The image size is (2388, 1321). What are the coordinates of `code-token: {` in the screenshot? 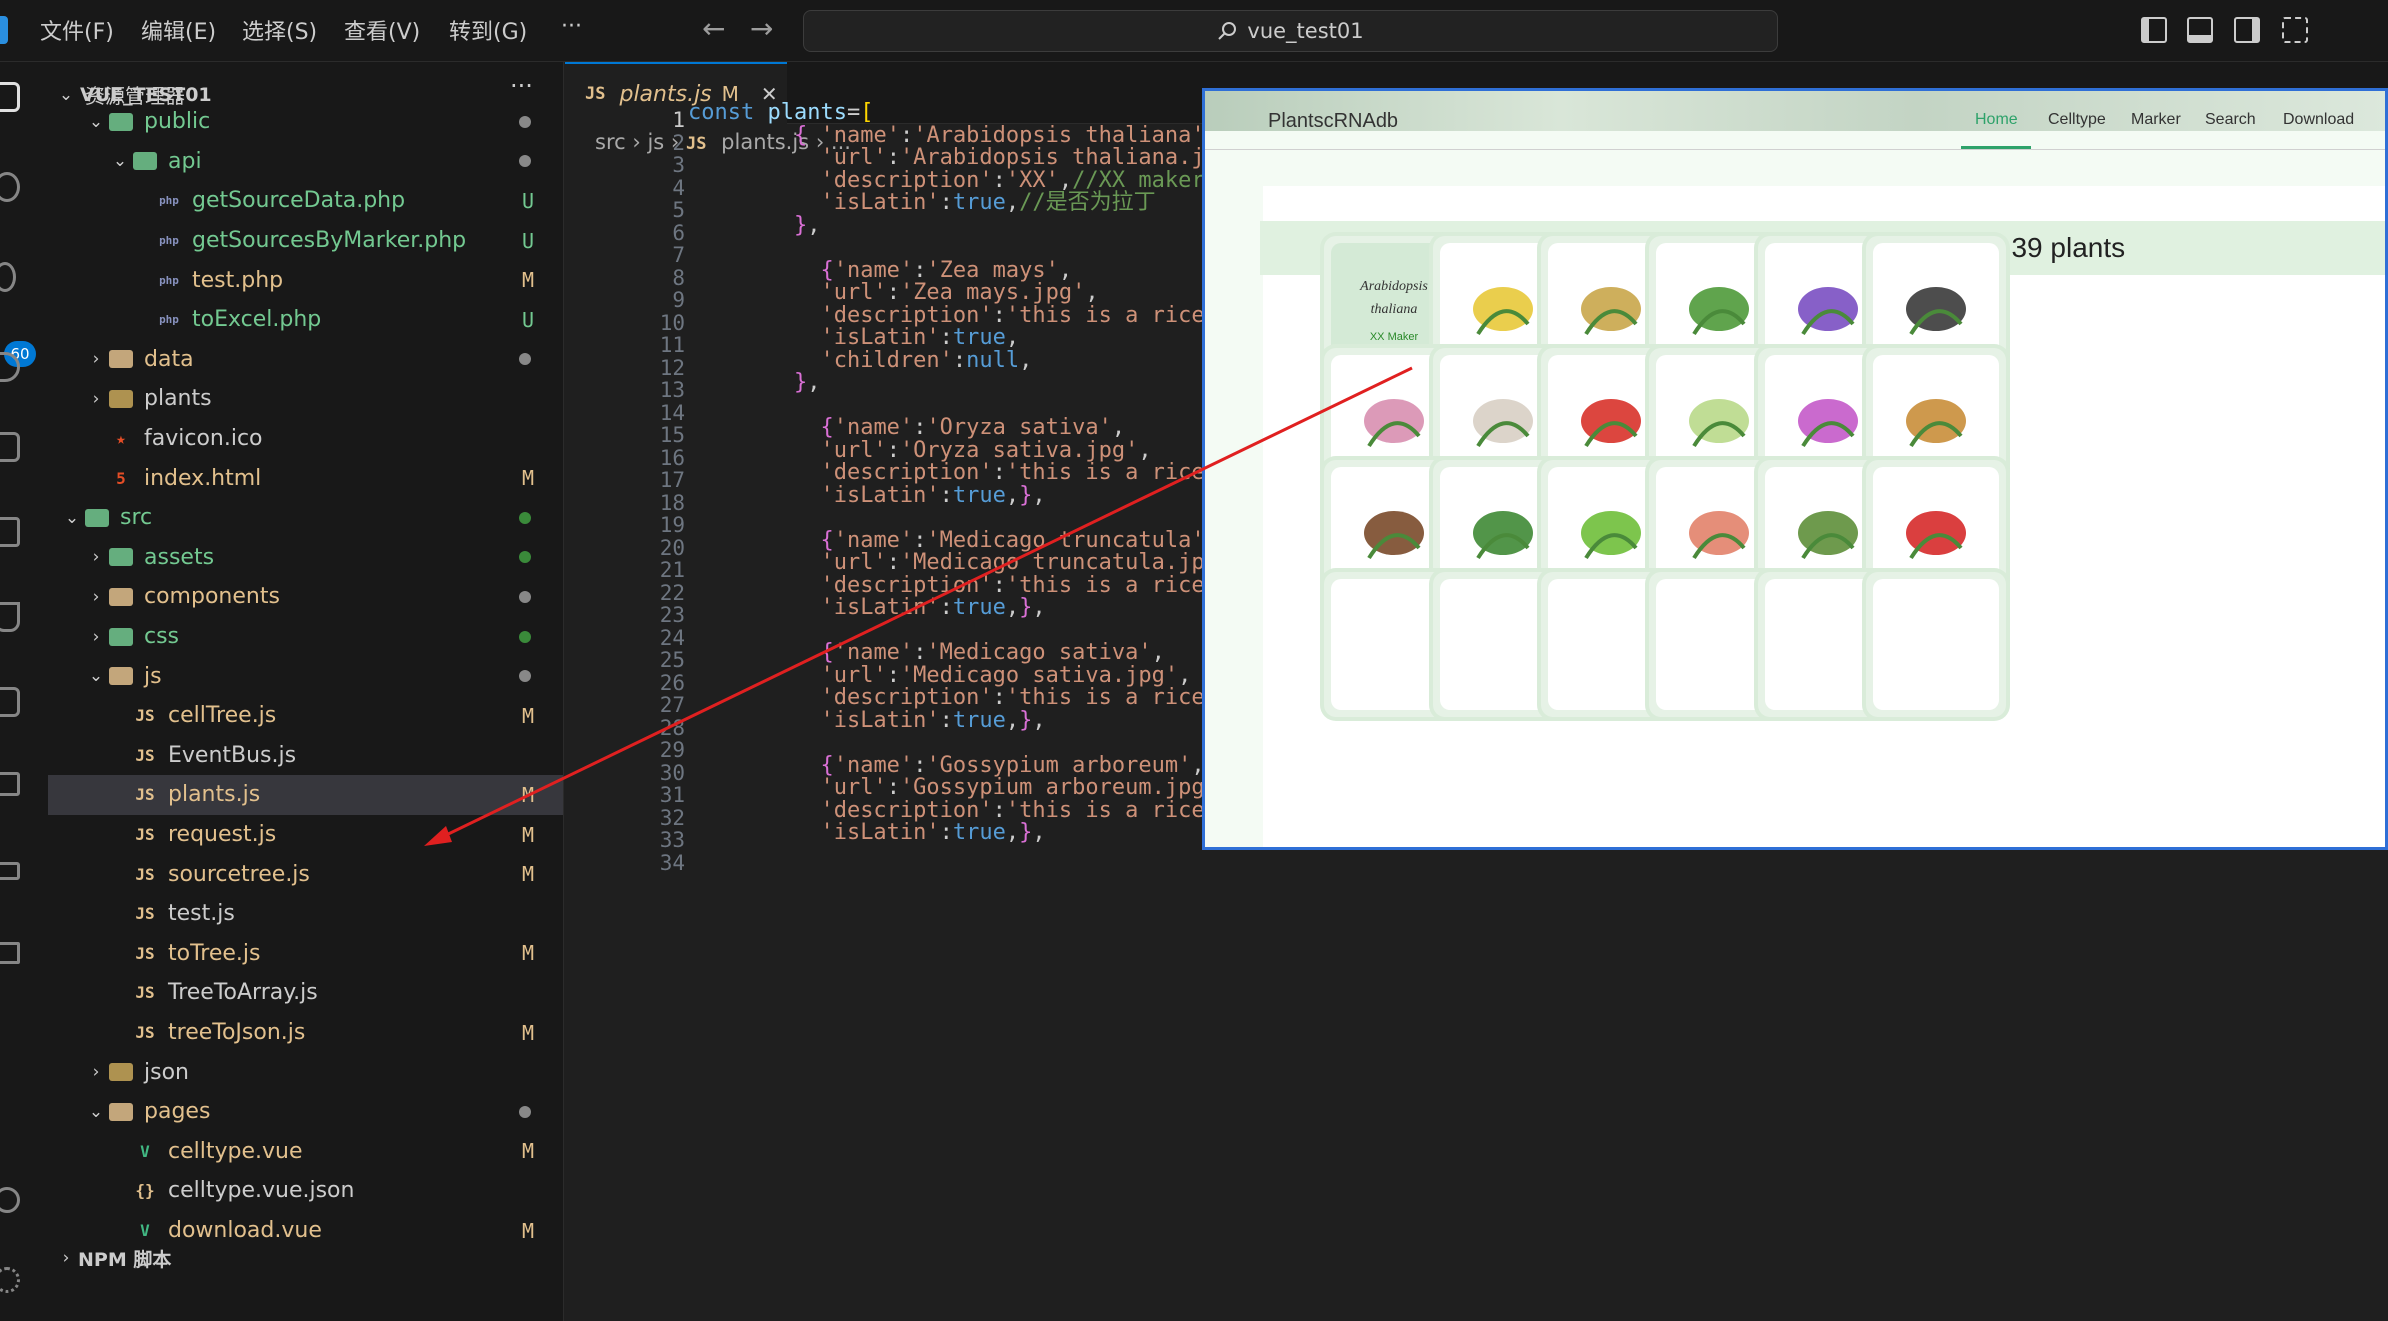 It's located at (827, 652).